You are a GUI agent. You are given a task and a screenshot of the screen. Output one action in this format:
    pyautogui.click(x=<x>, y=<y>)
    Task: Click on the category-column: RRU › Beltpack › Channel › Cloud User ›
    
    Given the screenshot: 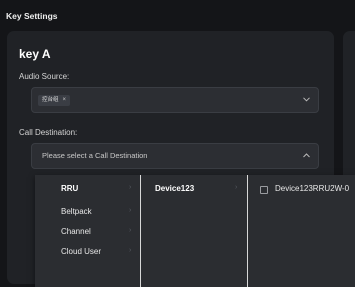 What is the action you would take?
    pyautogui.click(x=87, y=231)
    